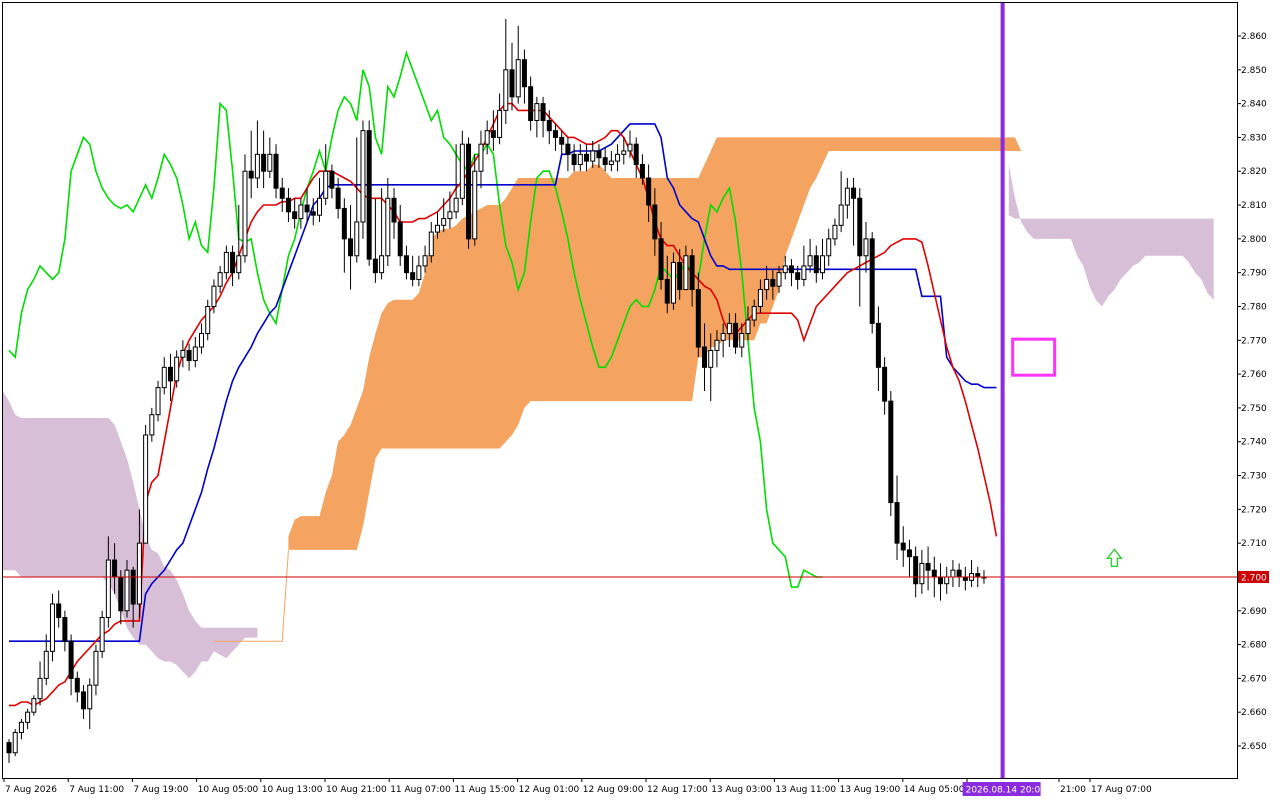  What do you see at coordinates (1254, 274) in the screenshot?
I see `price-tick-label: 2.790` at bounding box center [1254, 274].